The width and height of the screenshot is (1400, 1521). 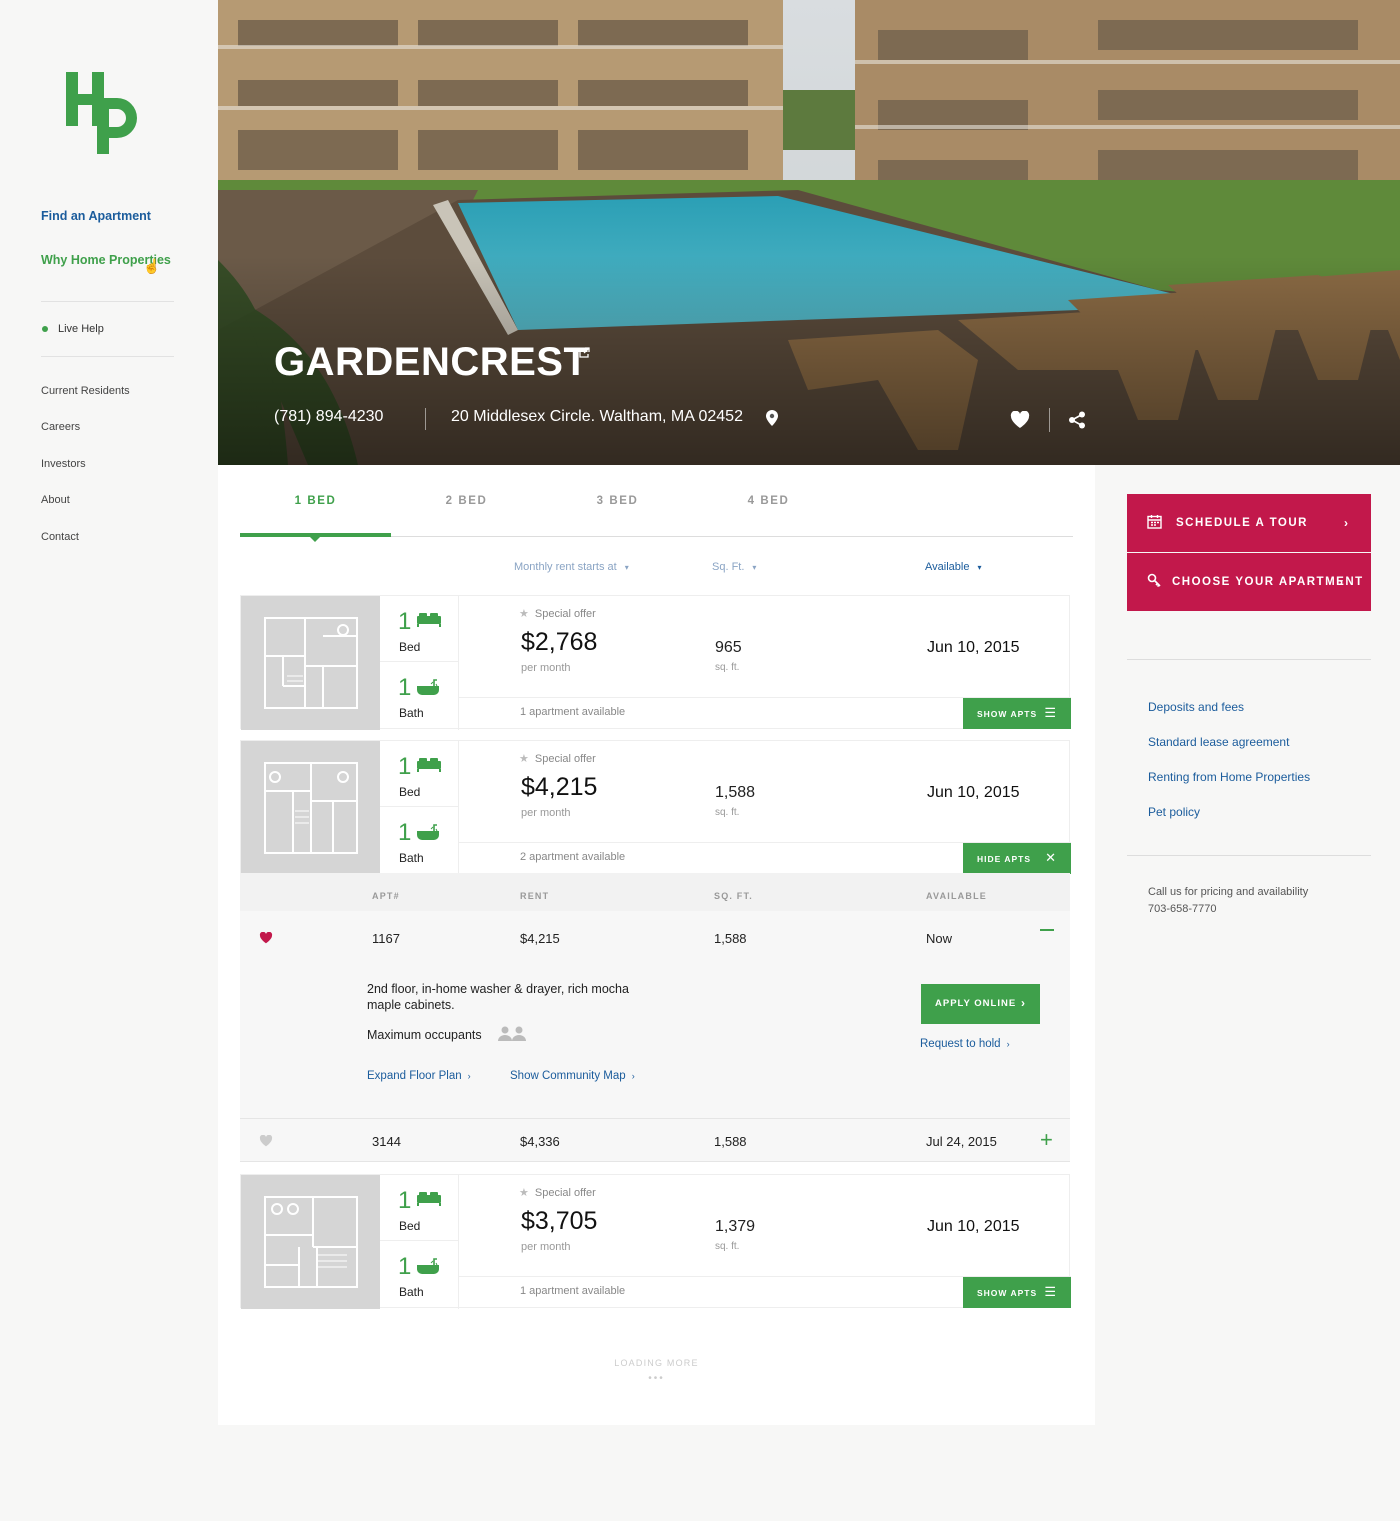 I want to click on tab-3-bed: 3 BED, so click(x=617, y=501).